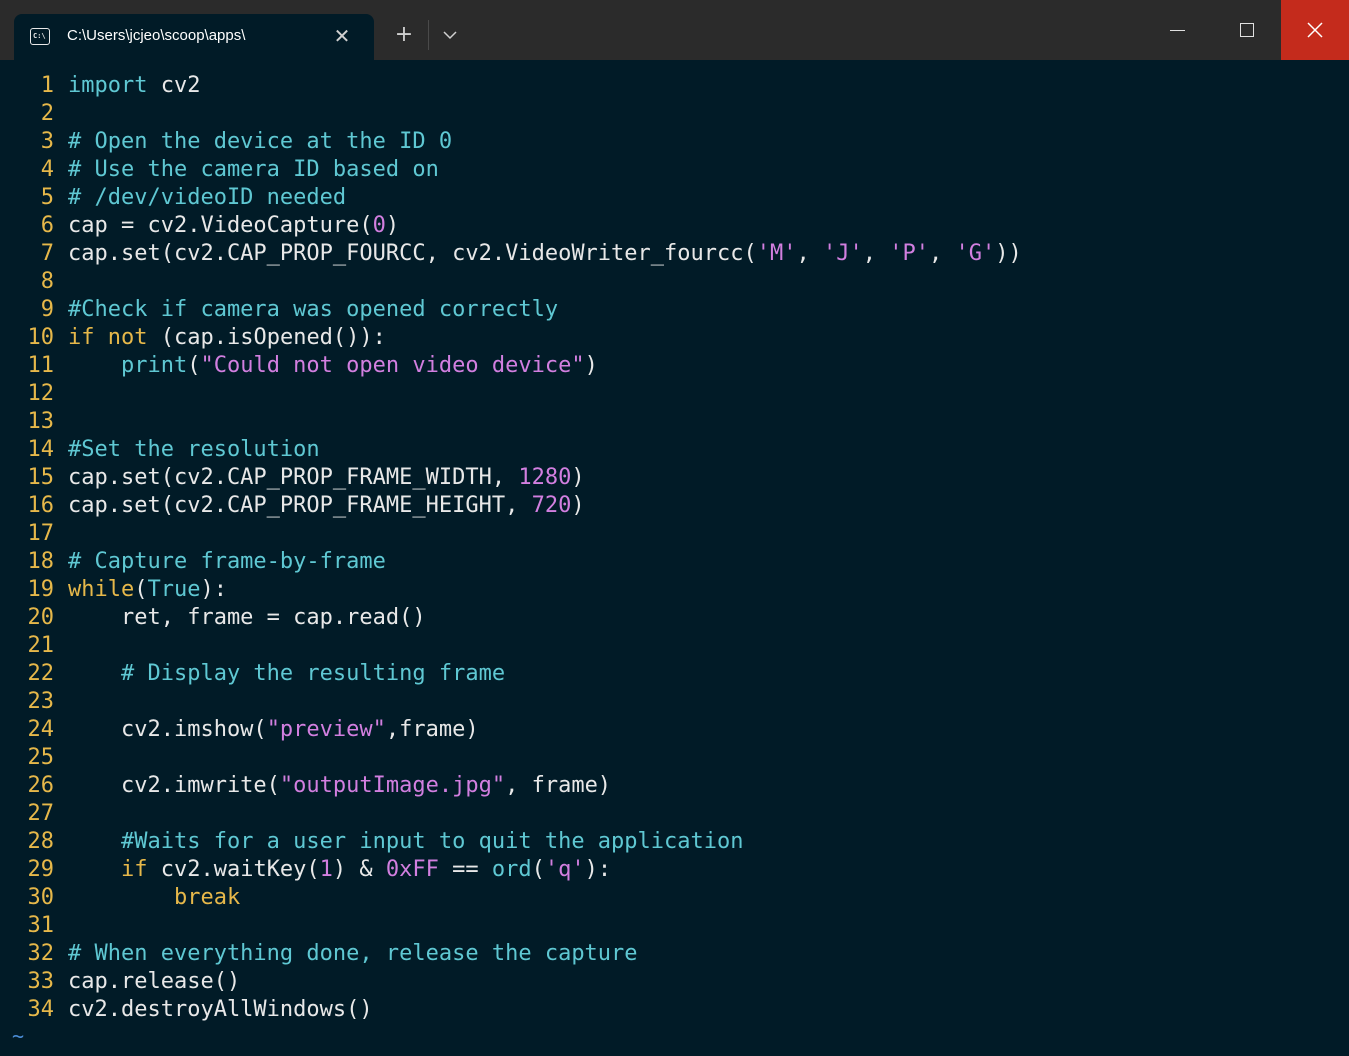  Describe the element at coordinates (674, 30) in the screenshot. I see `title-bar: C:\ C:\Users\jcjeo\scoop\apps\ ✕ +` at that location.